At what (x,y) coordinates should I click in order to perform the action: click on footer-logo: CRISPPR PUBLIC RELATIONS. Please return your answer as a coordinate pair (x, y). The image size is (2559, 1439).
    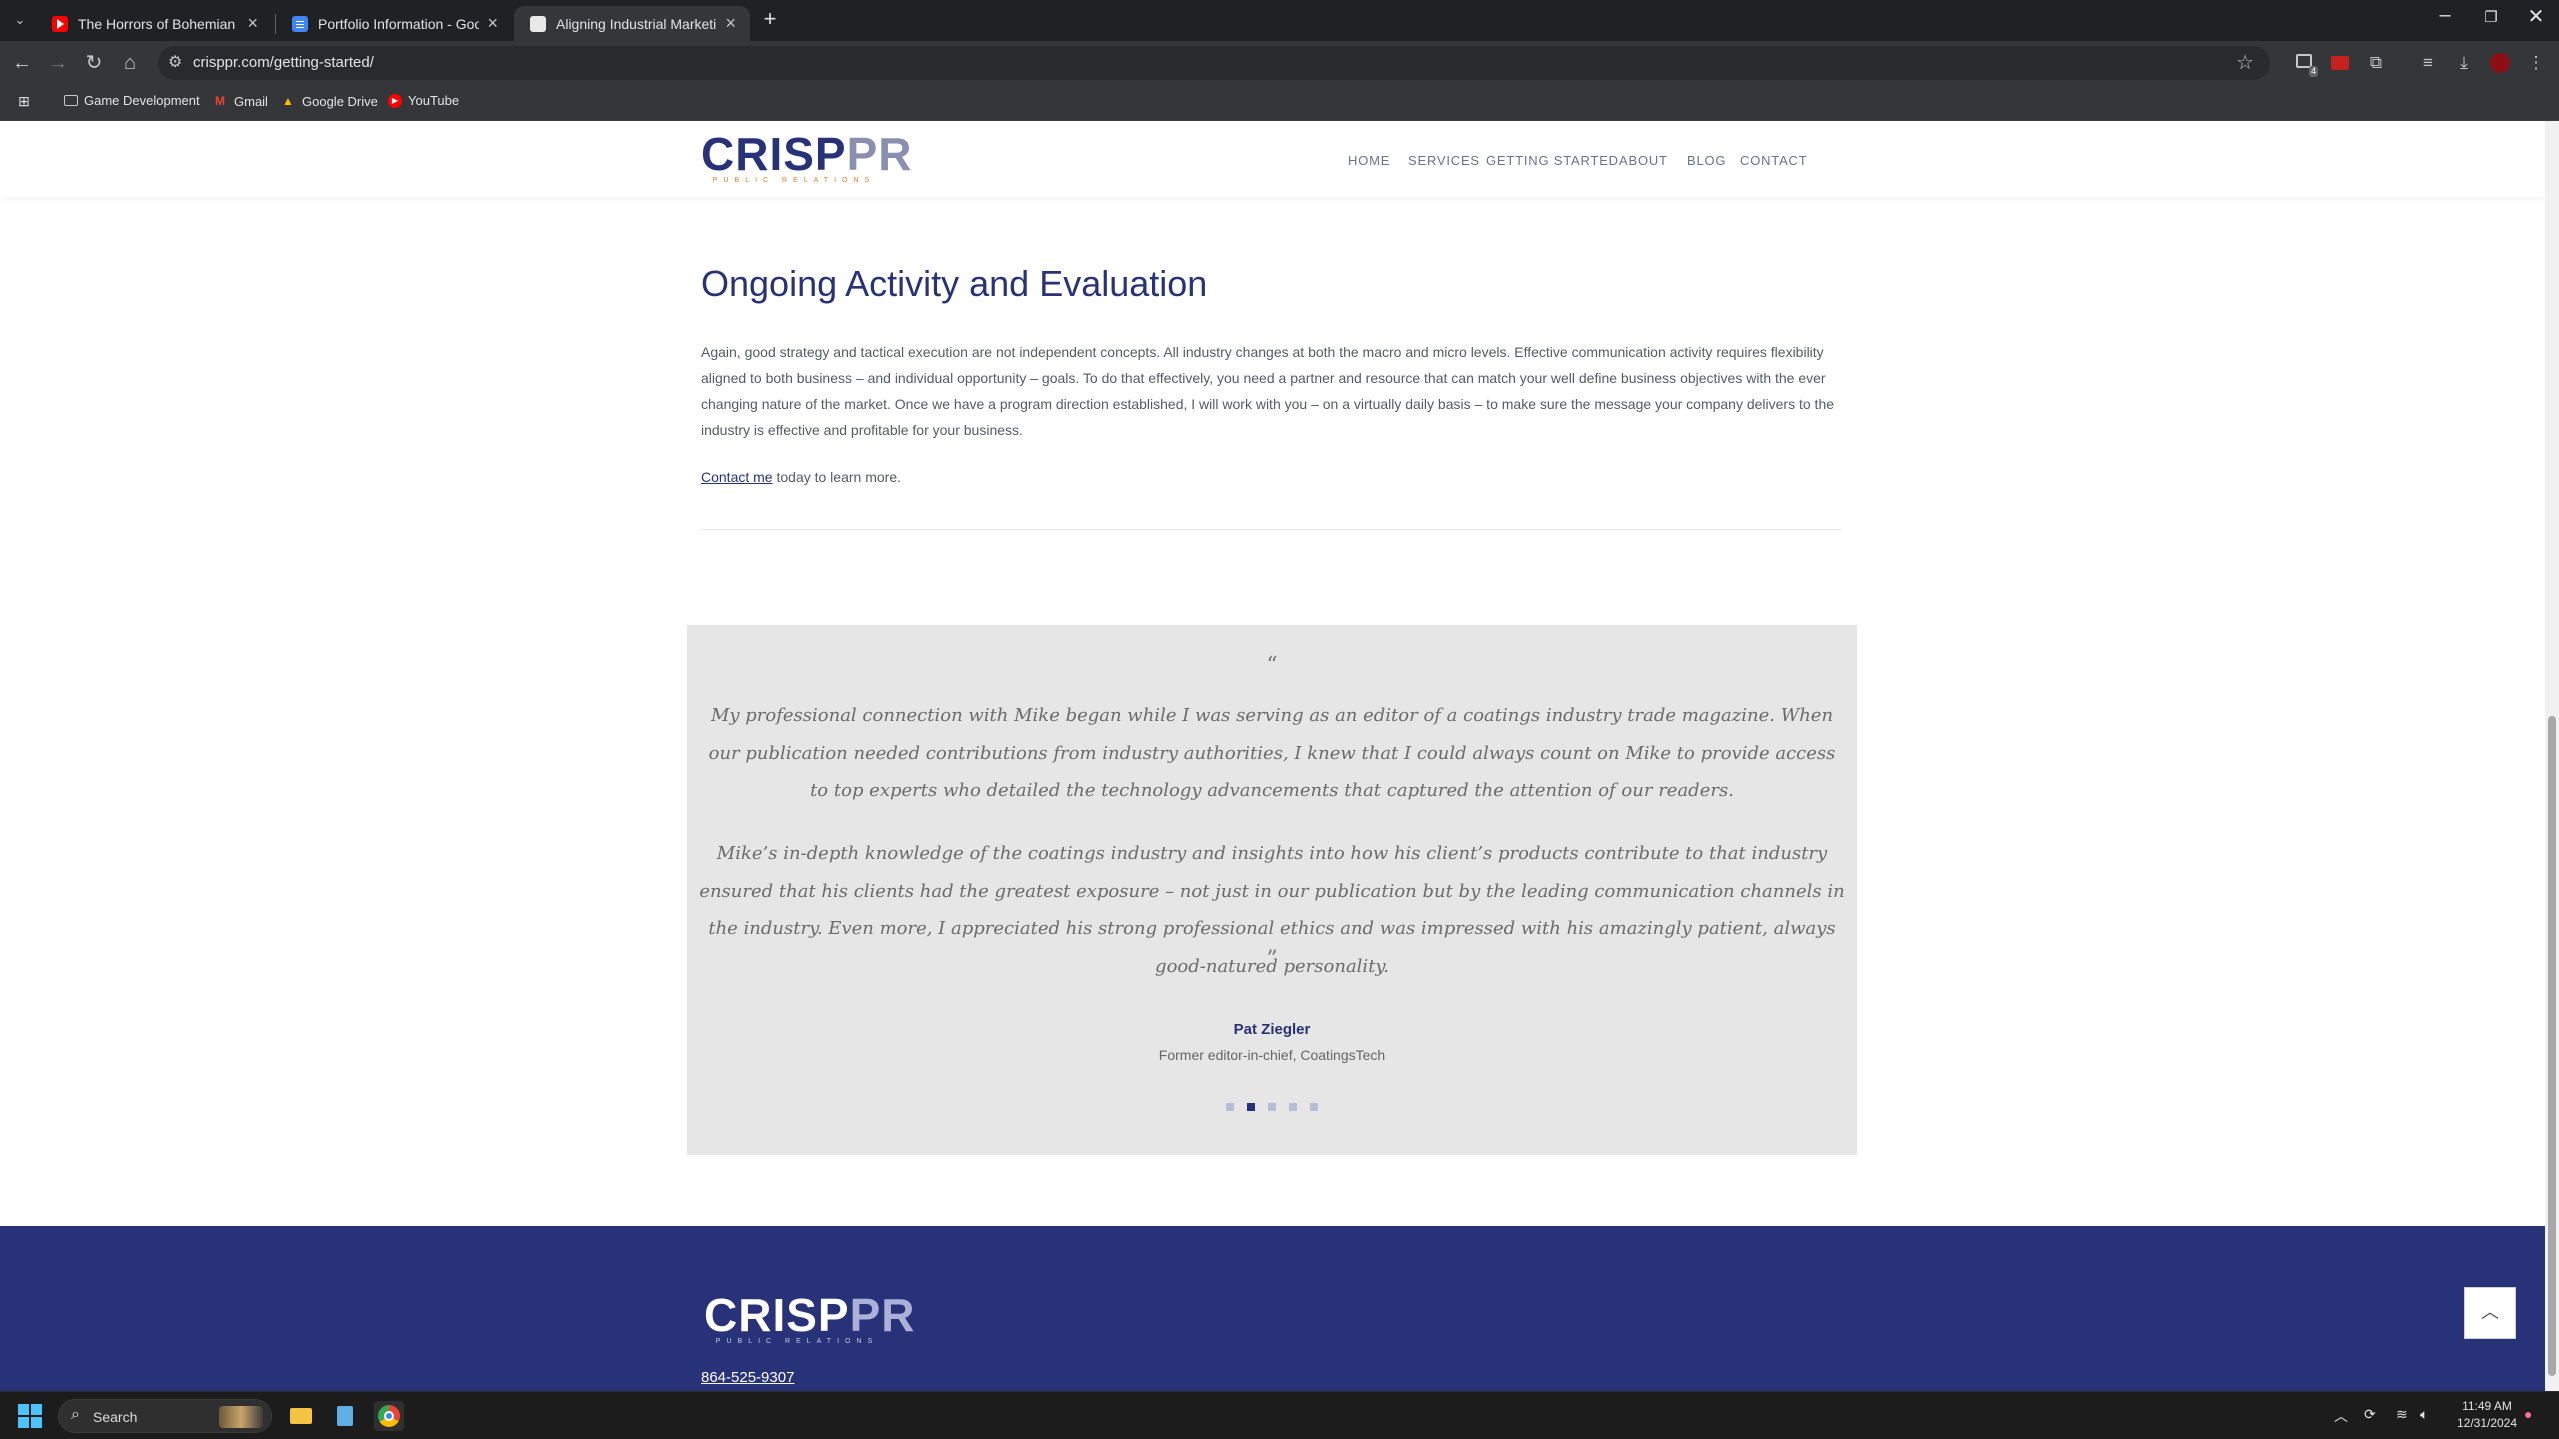
    Looking at the image, I should click on (810, 1318).